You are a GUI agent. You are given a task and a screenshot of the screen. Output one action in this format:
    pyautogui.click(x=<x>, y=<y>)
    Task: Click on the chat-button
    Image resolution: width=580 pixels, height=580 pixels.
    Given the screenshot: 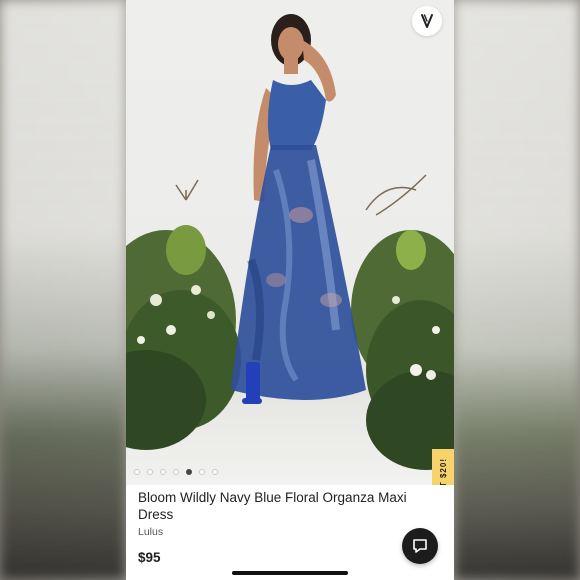 What is the action you would take?
    pyautogui.click(x=420, y=546)
    